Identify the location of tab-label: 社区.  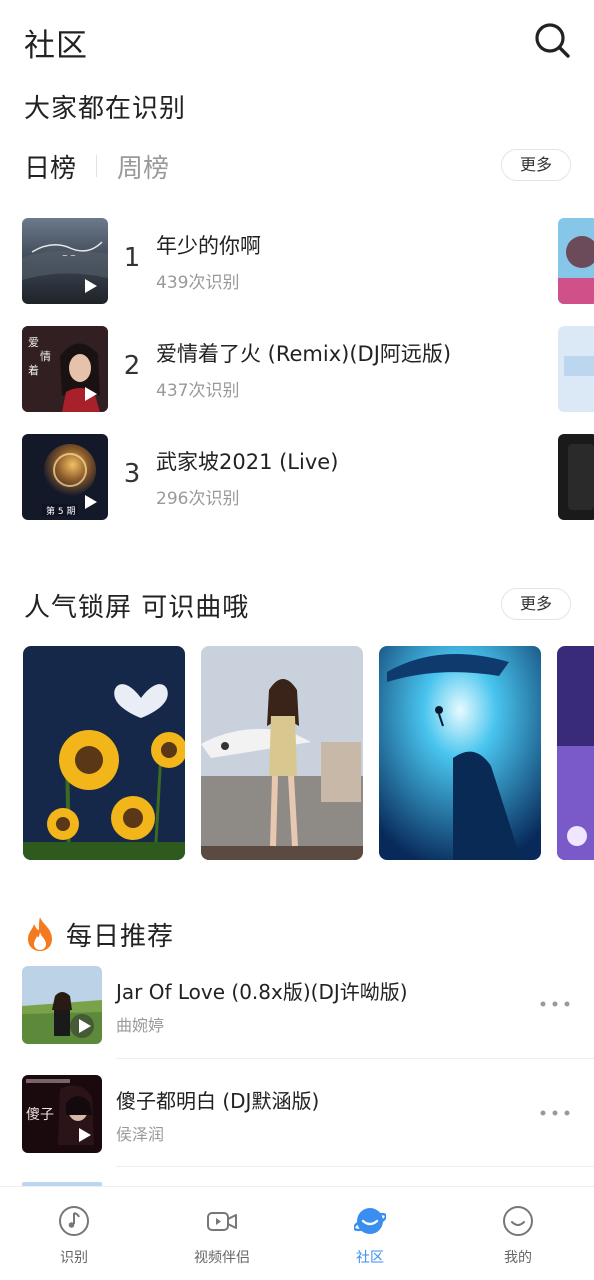
(370, 1258).